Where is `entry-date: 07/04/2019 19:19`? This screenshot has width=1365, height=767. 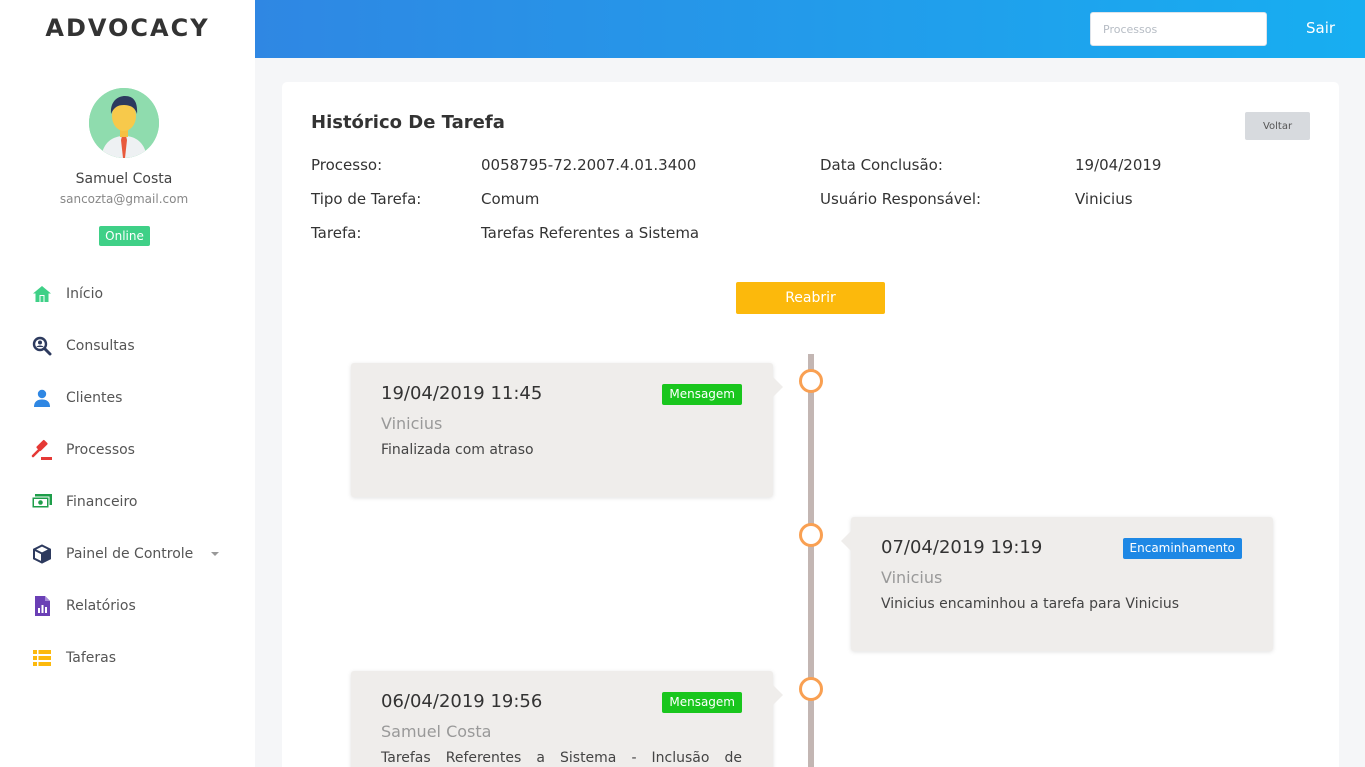 entry-date: 07/04/2019 19:19 is located at coordinates (962, 547).